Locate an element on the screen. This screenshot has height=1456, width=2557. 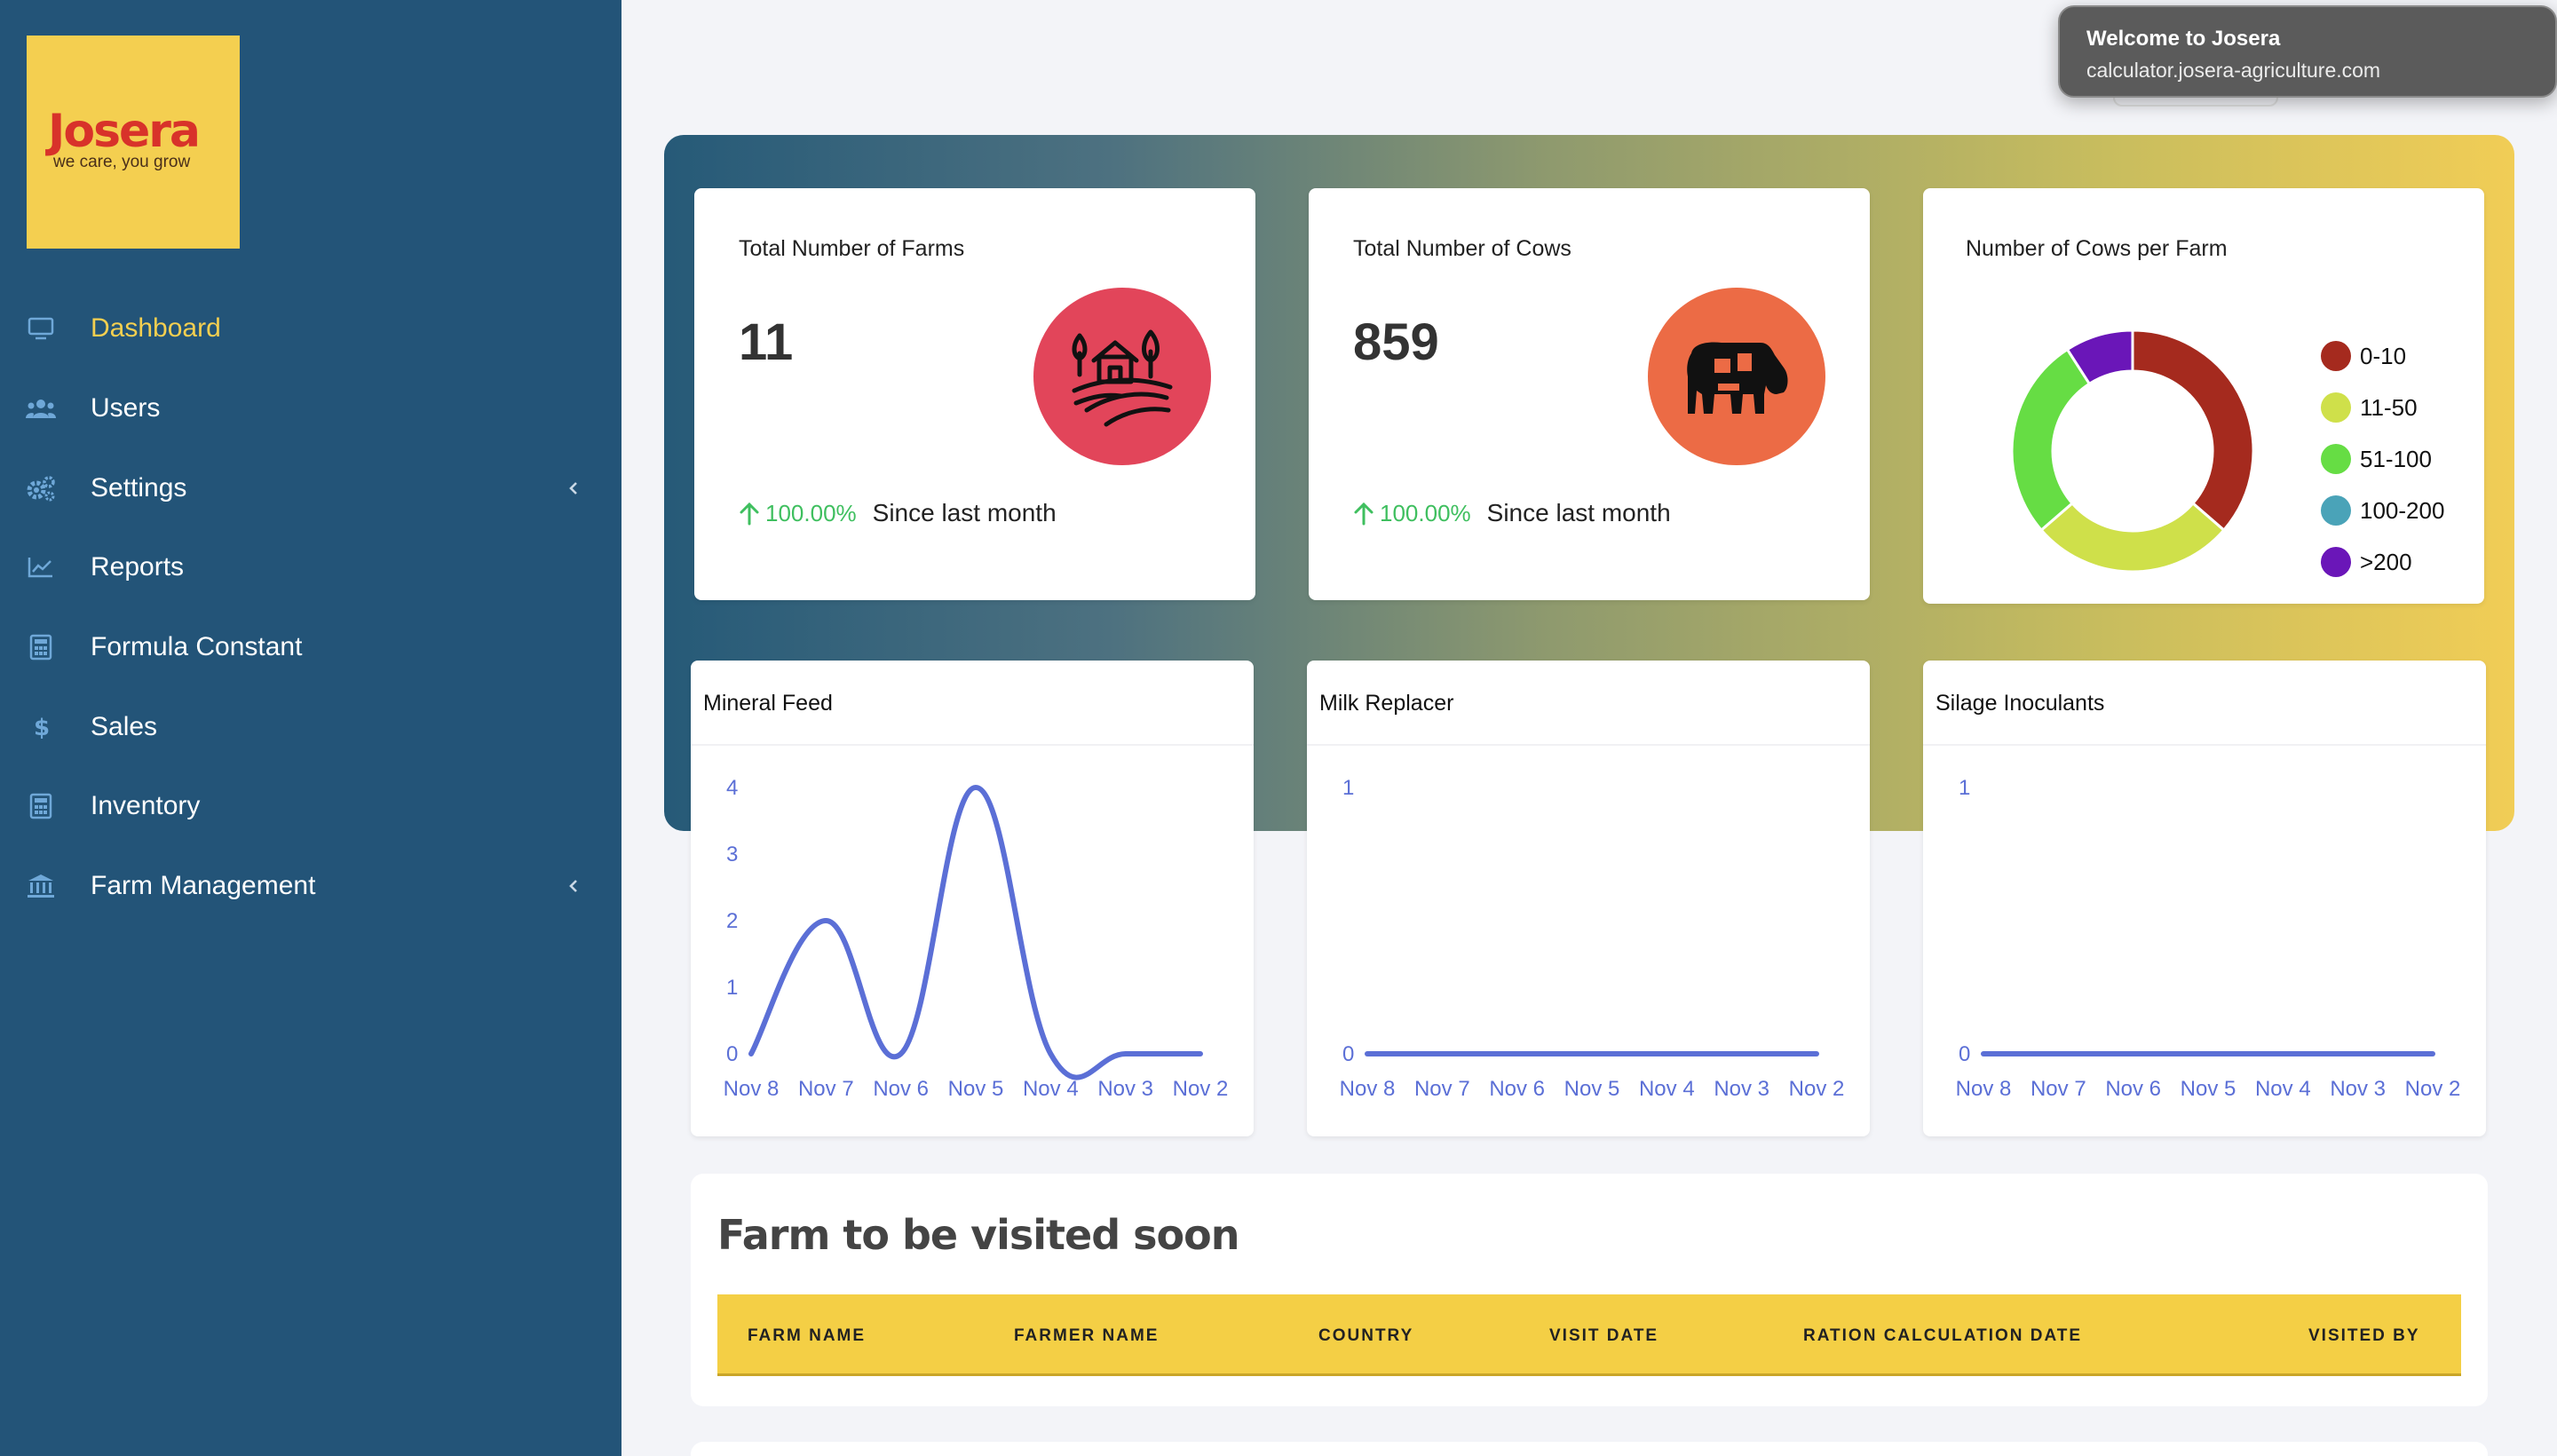
y-tick-label: 3 is located at coordinates (732, 854).